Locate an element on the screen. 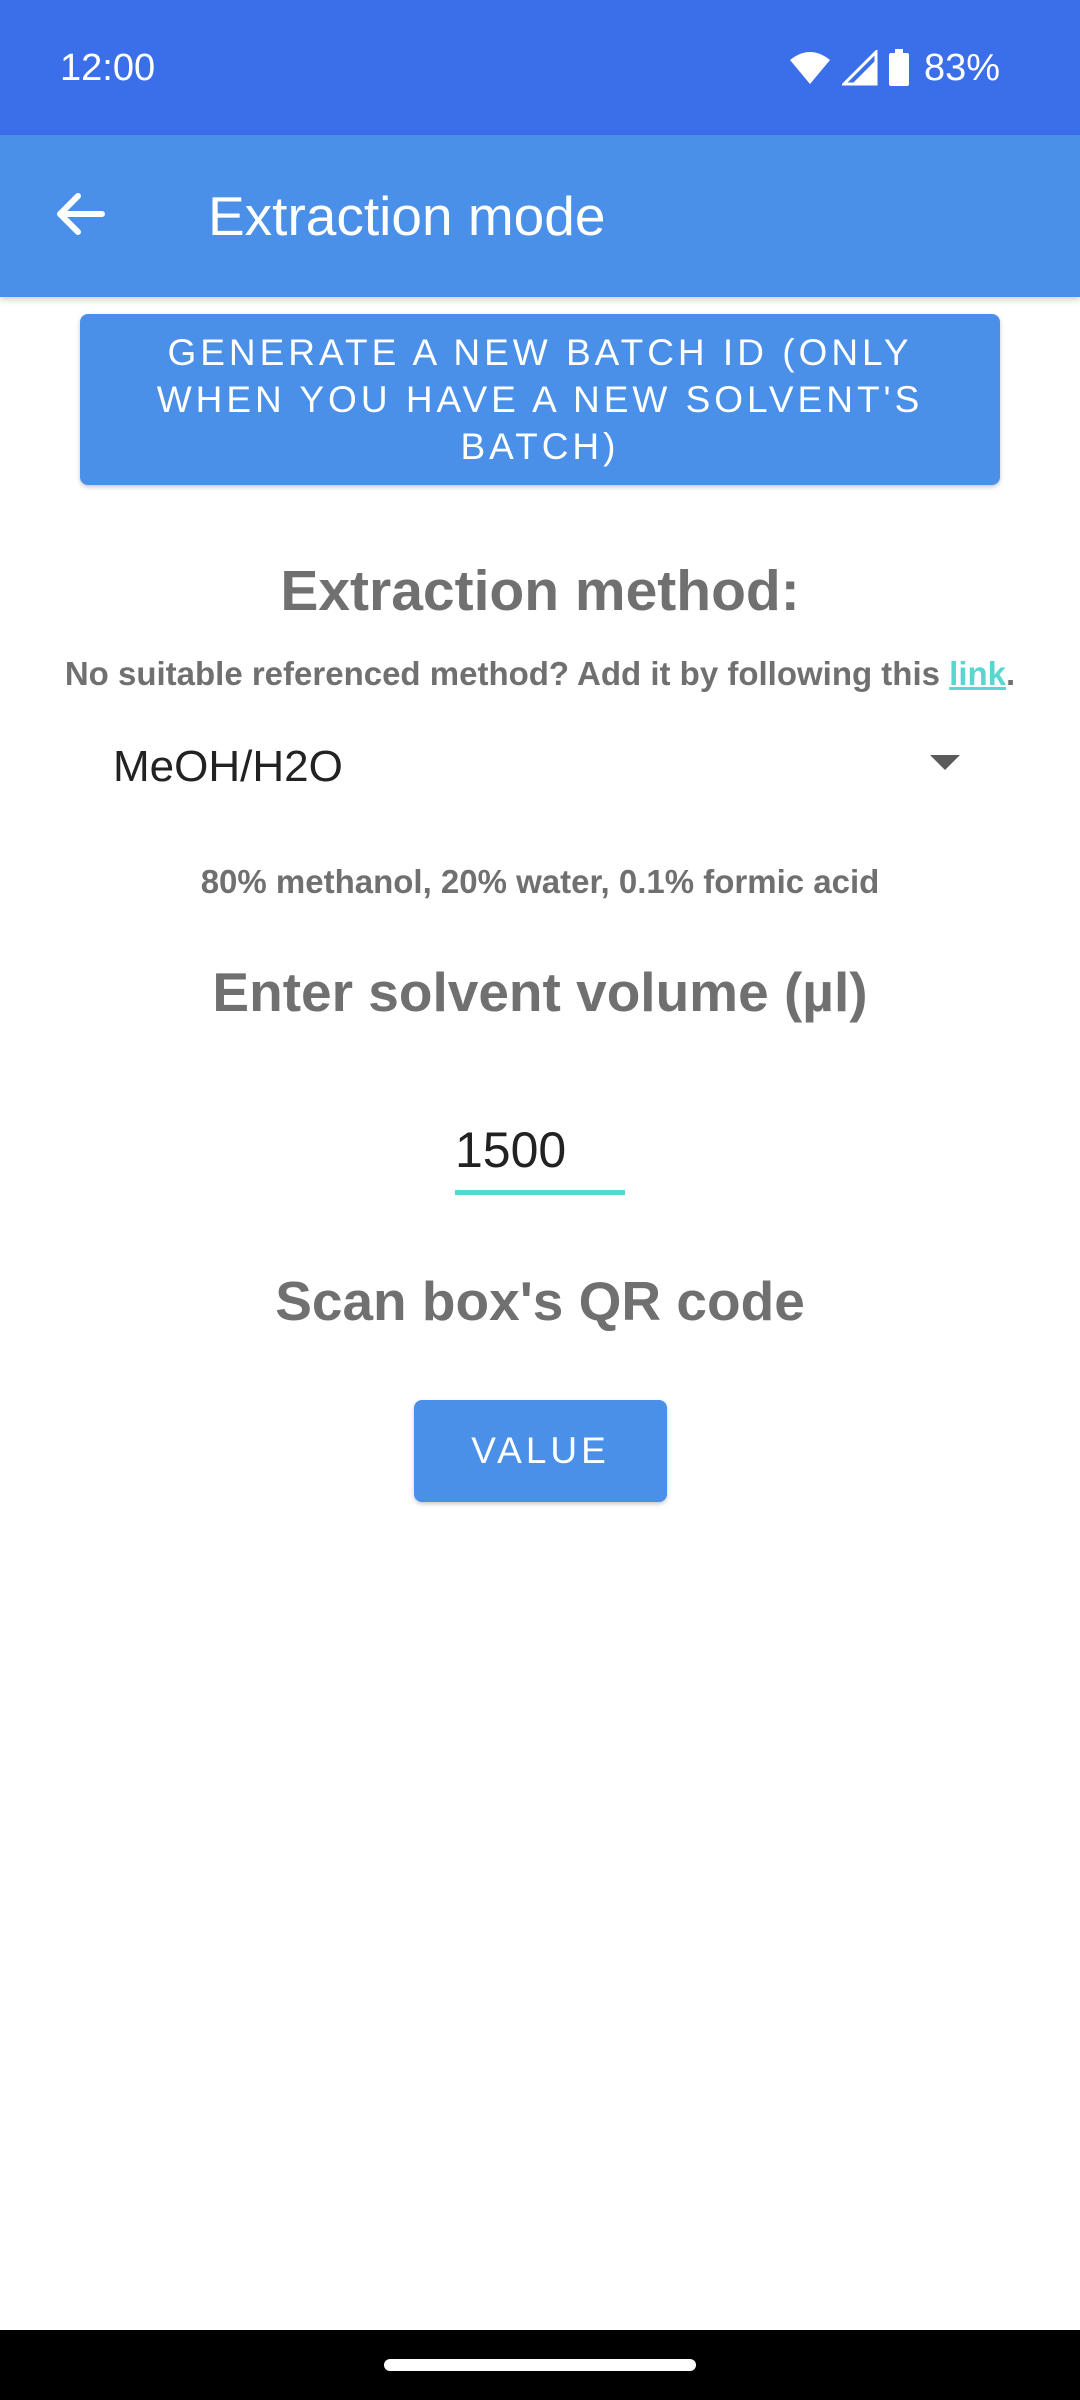 The image size is (1080, 2400). dropdown-arrow-icon is located at coordinates (945, 762).